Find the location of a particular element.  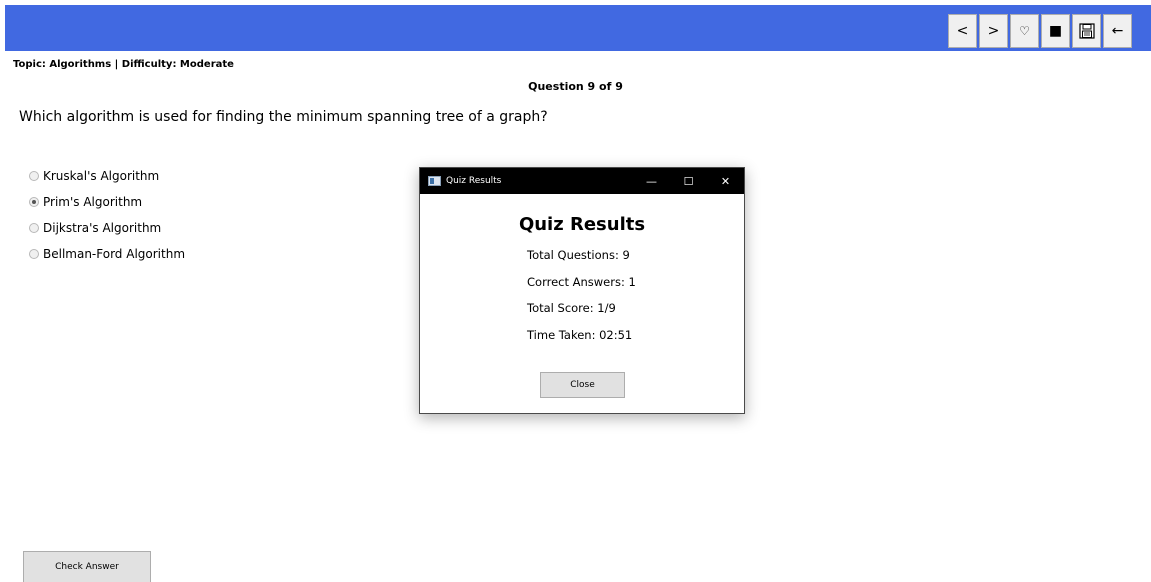

next-button: > is located at coordinates (993, 31).